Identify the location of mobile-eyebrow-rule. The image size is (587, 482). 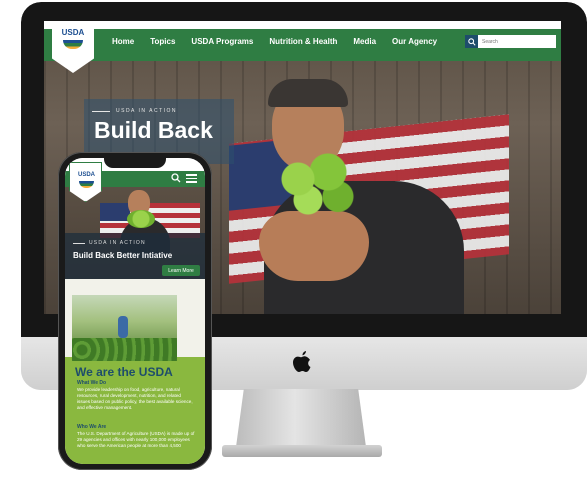
(79, 243).